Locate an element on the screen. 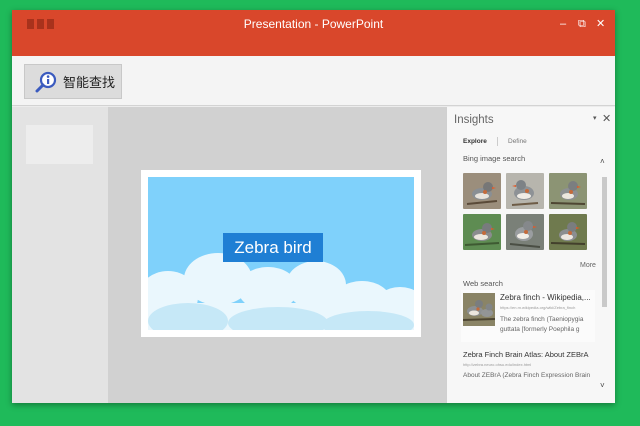 This screenshot has height=426, width=640. tab-explore: Explore is located at coordinates (475, 141).